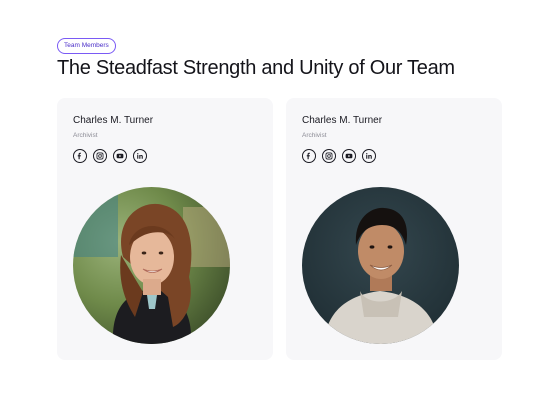 Image resolution: width=560 pixels, height=400 pixels. I want to click on section-badge: Team Members, so click(86, 46).